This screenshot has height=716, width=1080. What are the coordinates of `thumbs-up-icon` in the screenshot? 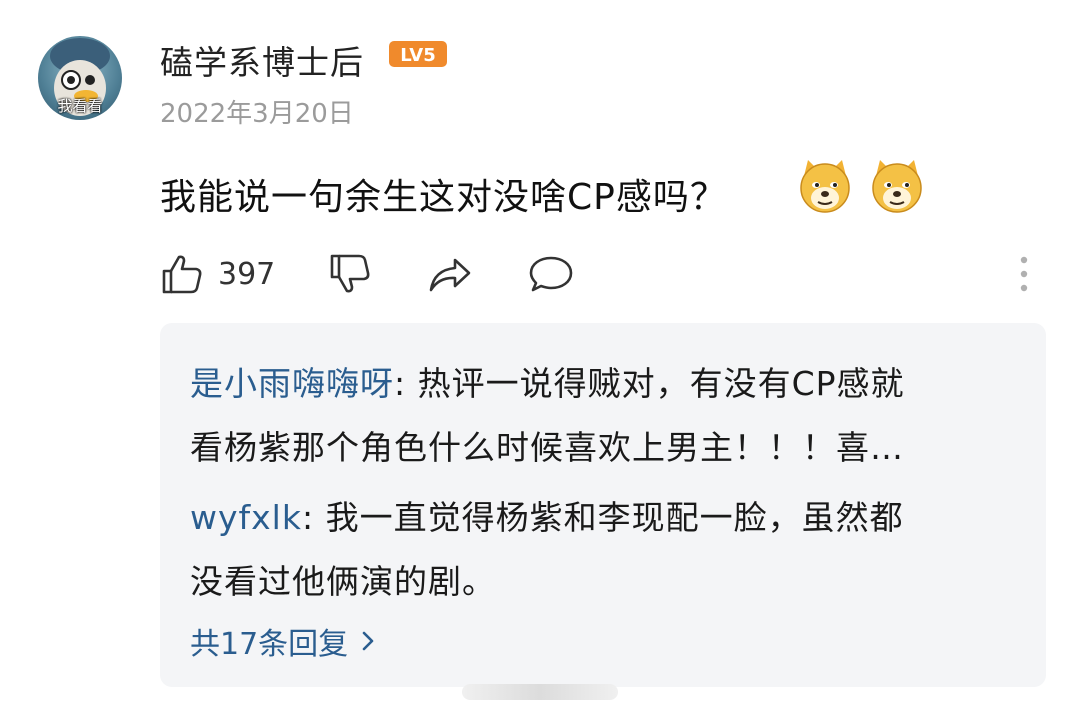 It's located at (182, 274).